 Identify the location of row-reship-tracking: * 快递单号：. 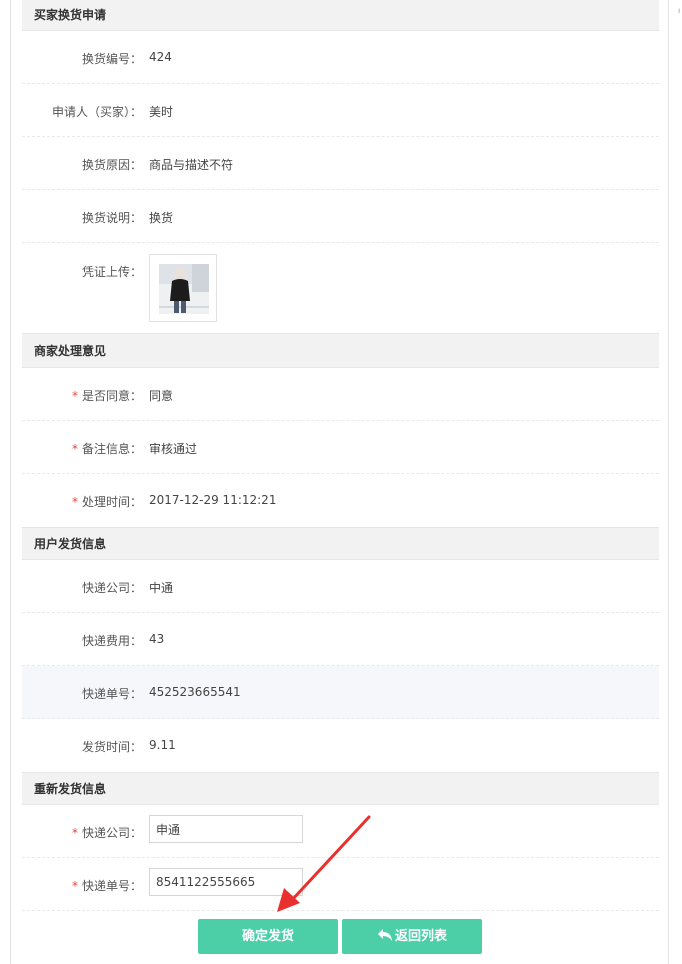
(340, 884).